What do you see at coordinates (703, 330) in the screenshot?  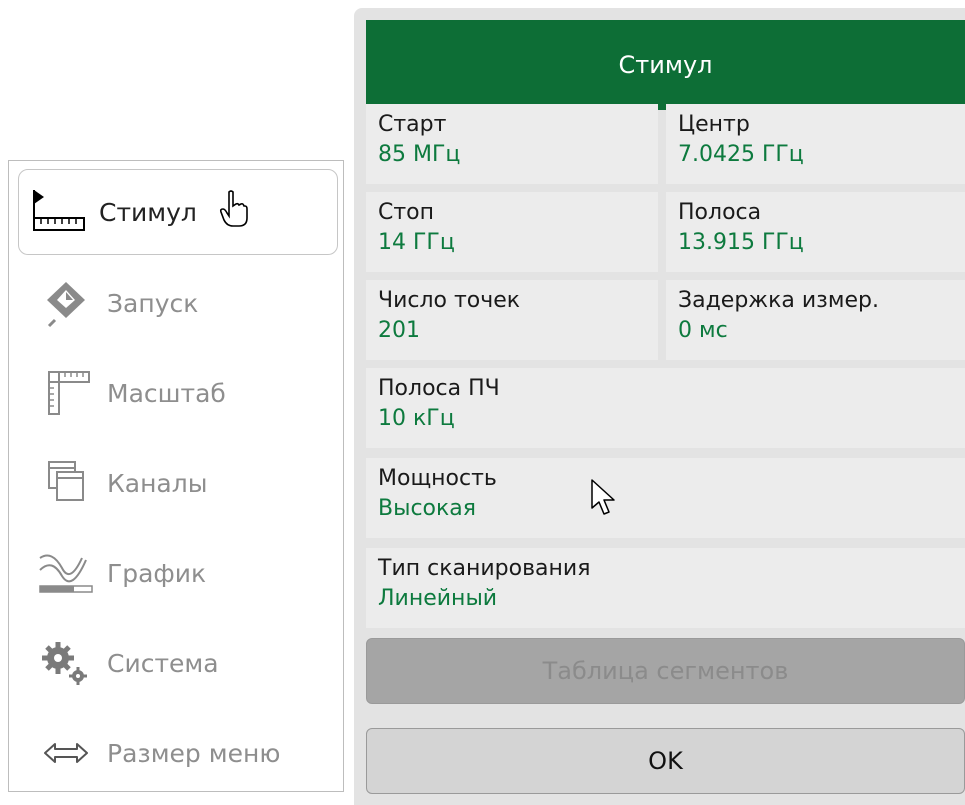 I see `delay-value: 0 мс` at bounding box center [703, 330].